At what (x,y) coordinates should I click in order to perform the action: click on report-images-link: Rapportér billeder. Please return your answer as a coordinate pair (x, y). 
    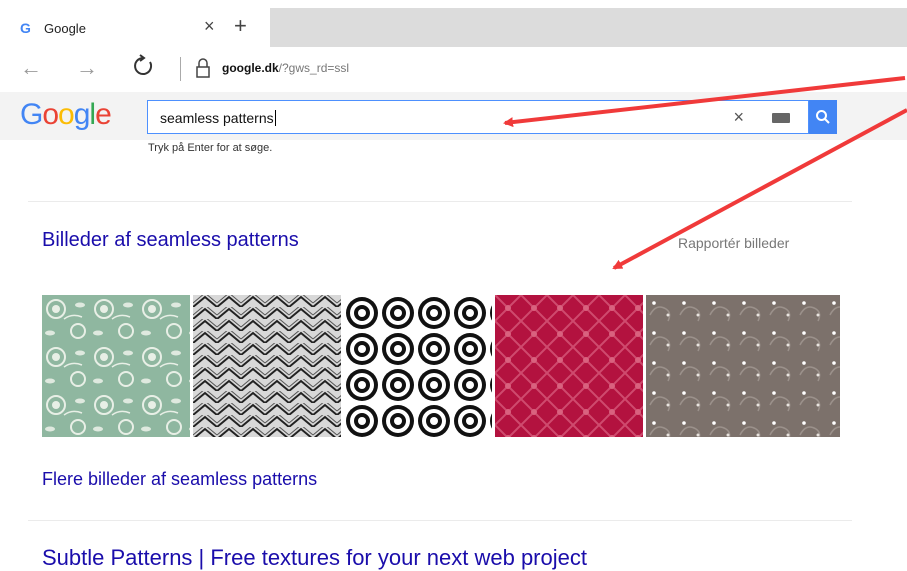
    Looking at the image, I should click on (733, 243).